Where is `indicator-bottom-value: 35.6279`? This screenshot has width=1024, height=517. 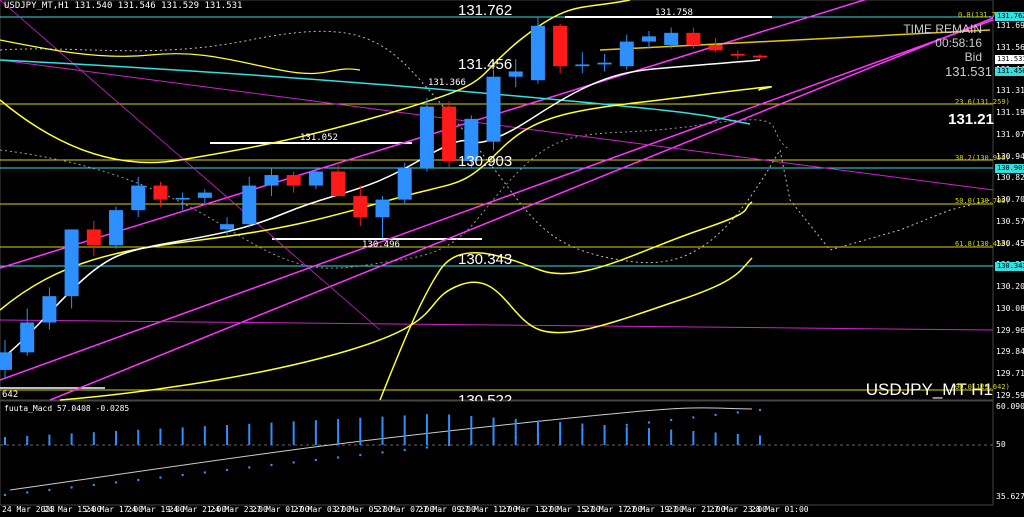 indicator-bottom-value: 35.6279 is located at coordinates (1010, 496).